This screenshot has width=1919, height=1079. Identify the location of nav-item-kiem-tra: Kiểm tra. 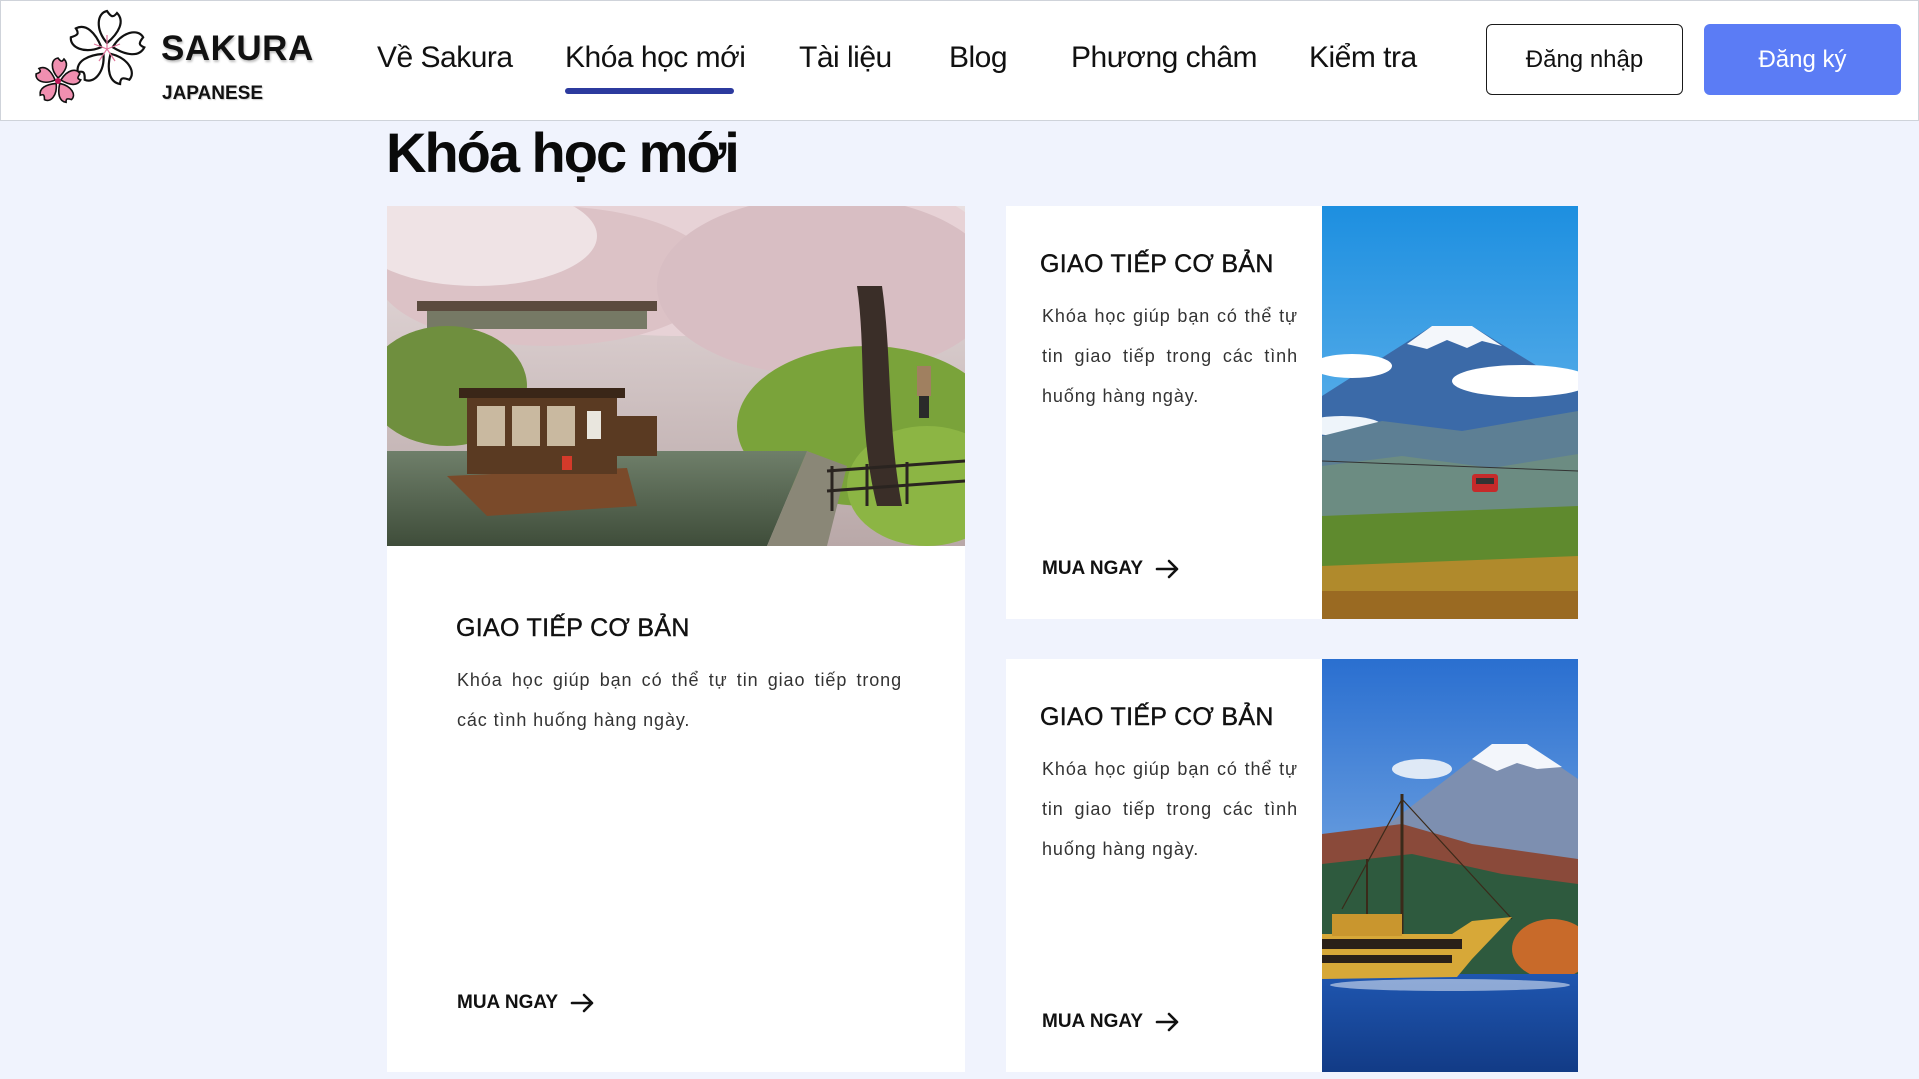
(1363, 58).